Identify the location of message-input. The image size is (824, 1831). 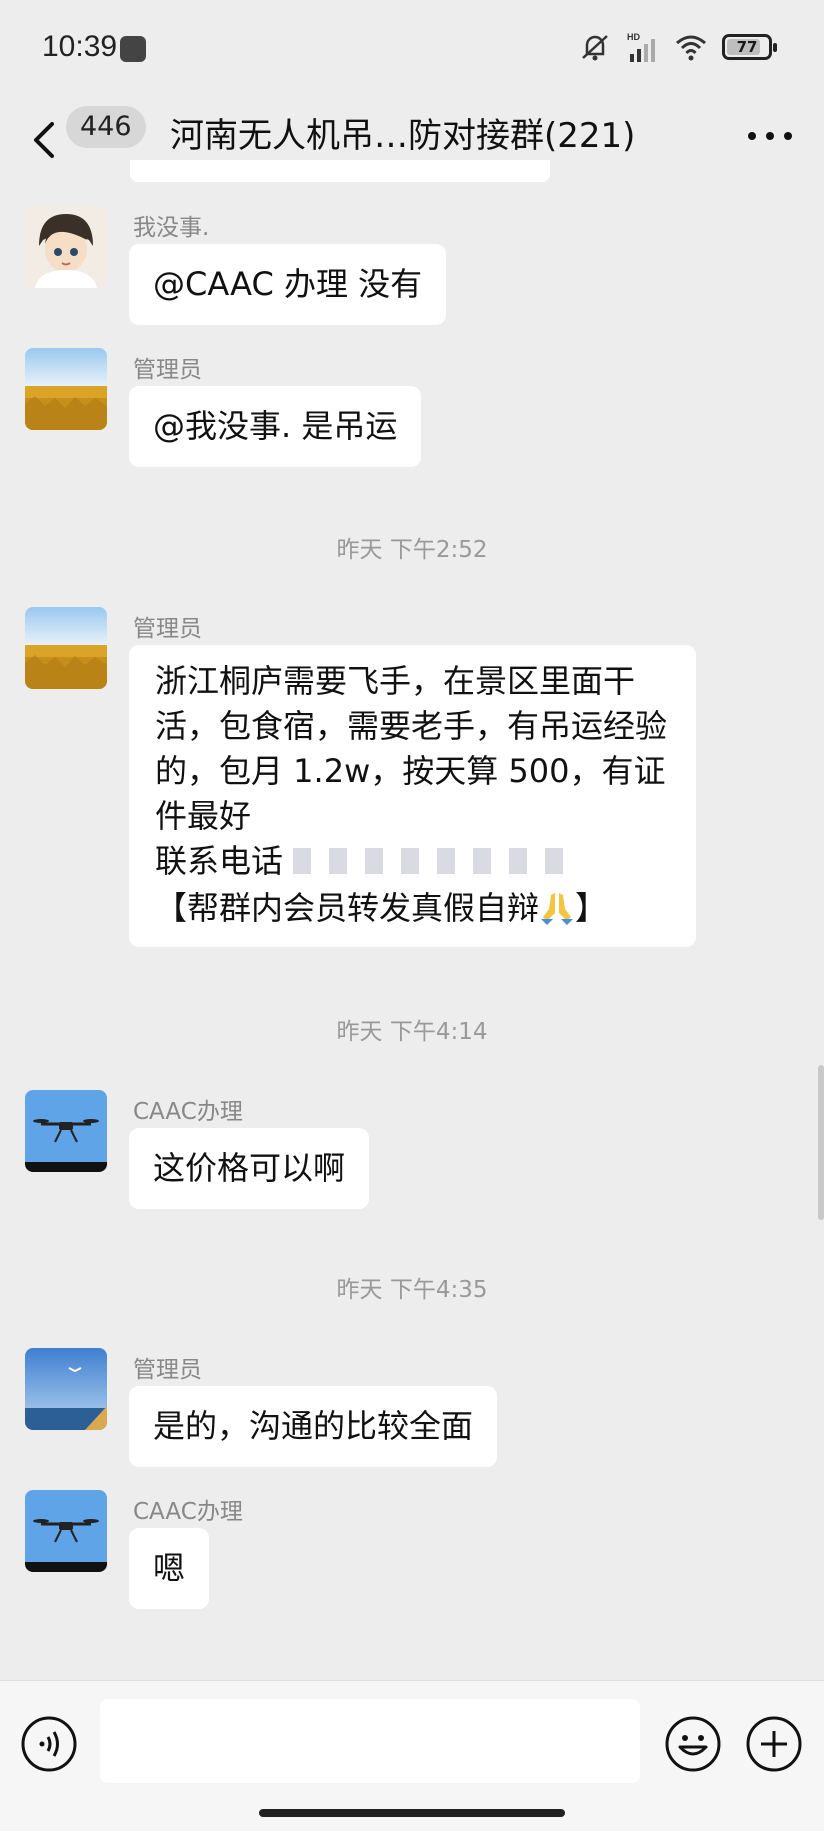
(370, 1741).